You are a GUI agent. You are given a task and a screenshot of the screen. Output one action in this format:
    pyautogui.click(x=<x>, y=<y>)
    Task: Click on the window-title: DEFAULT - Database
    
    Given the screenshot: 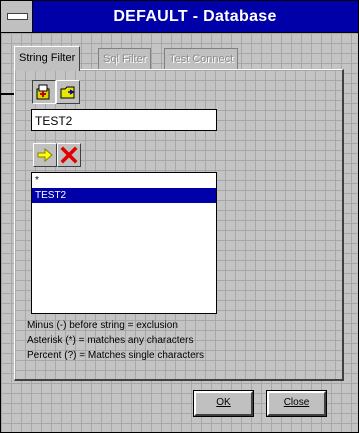 What is the action you would take?
    pyautogui.click(x=195, y=16)
    